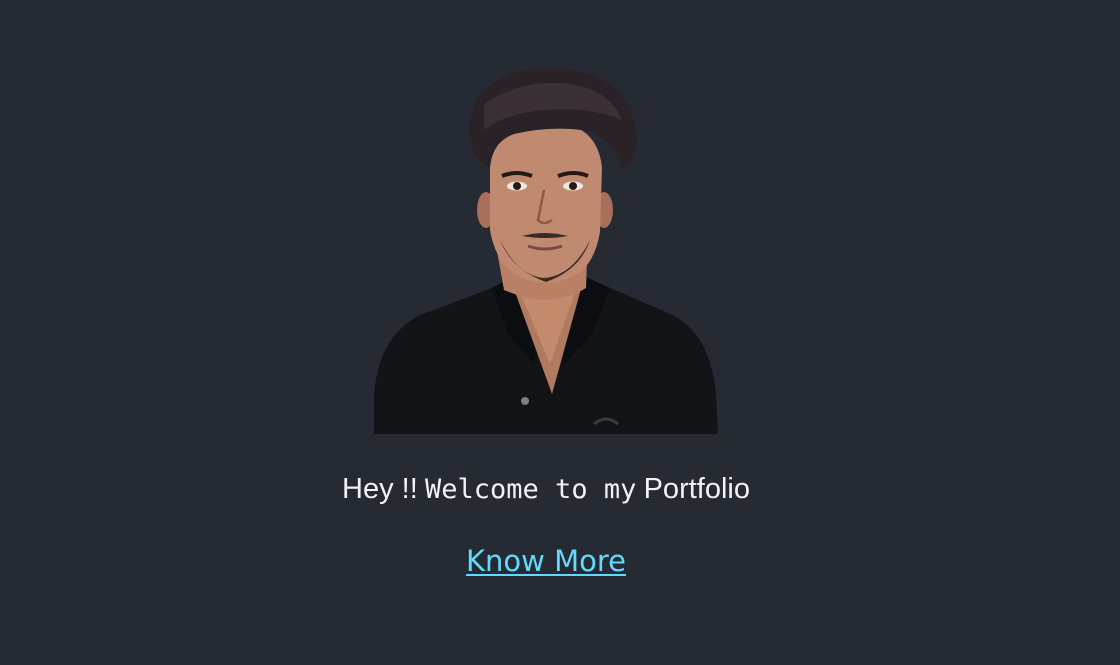 The width and height of the screenshot is (1120, 665). I want to click on welcome-heading: Hey !! Welcome to my Portfolio, so click(546, 489).